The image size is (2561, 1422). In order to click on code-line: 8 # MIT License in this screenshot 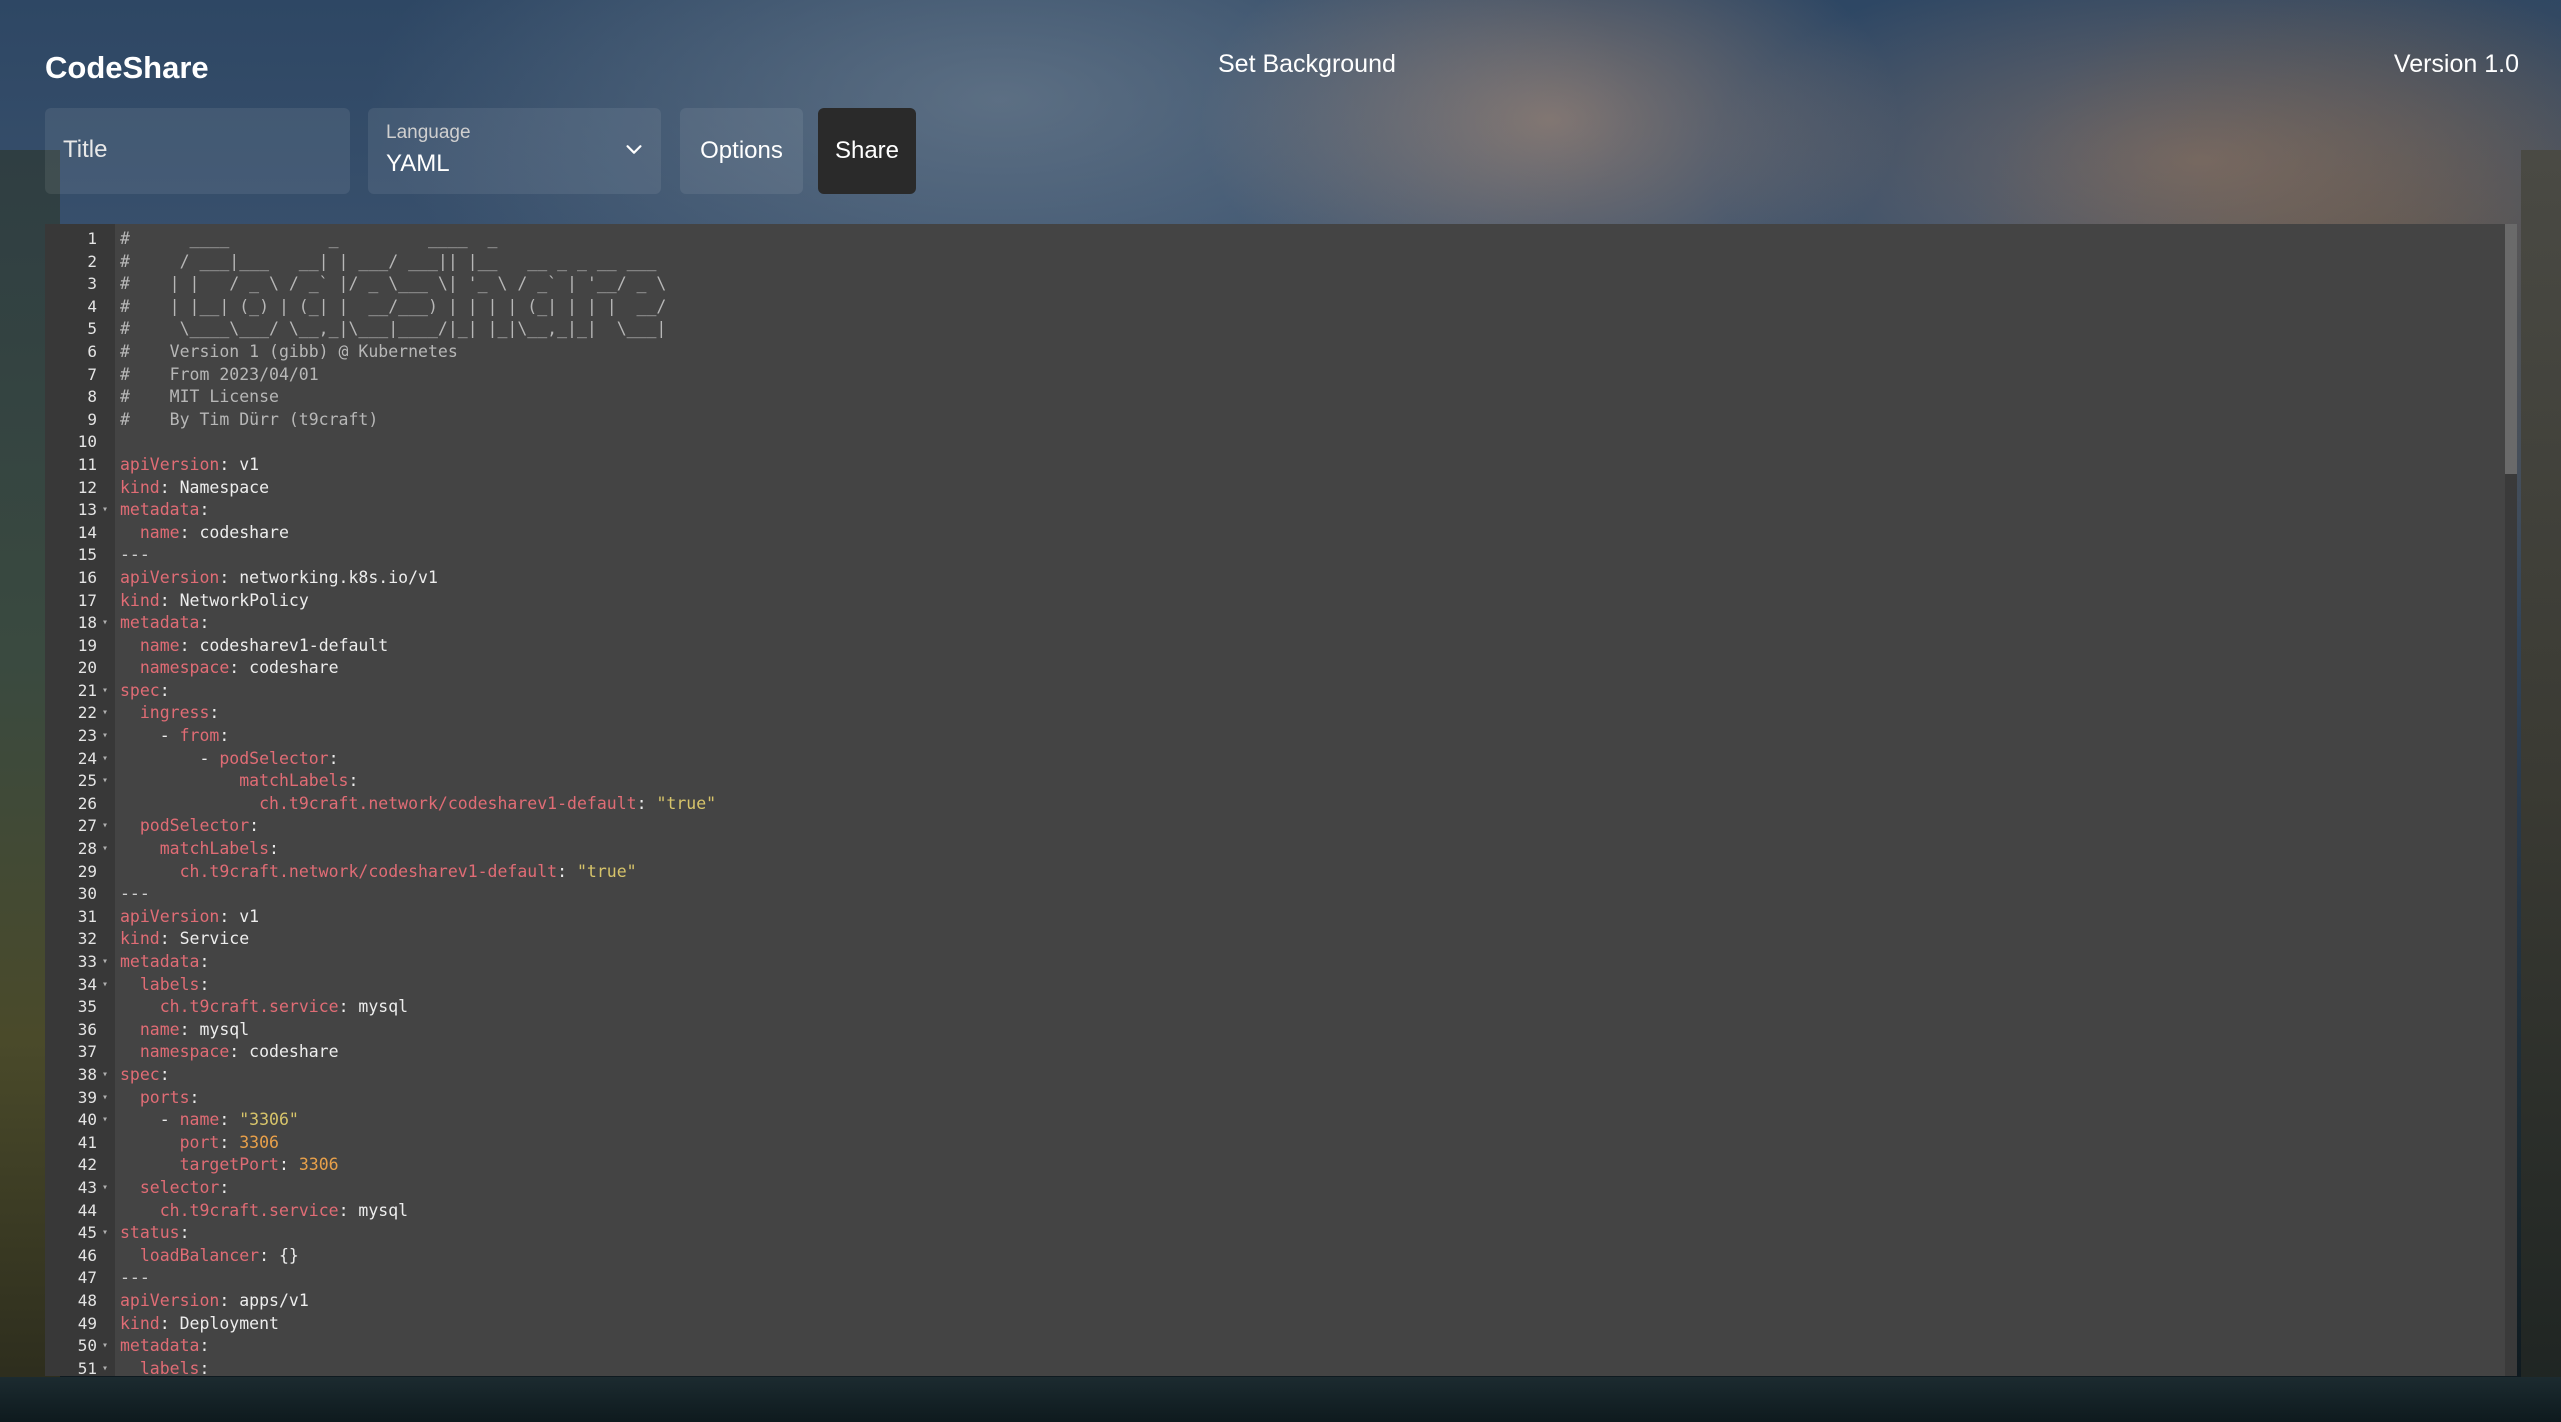, I will do `click(1275, 397)`.